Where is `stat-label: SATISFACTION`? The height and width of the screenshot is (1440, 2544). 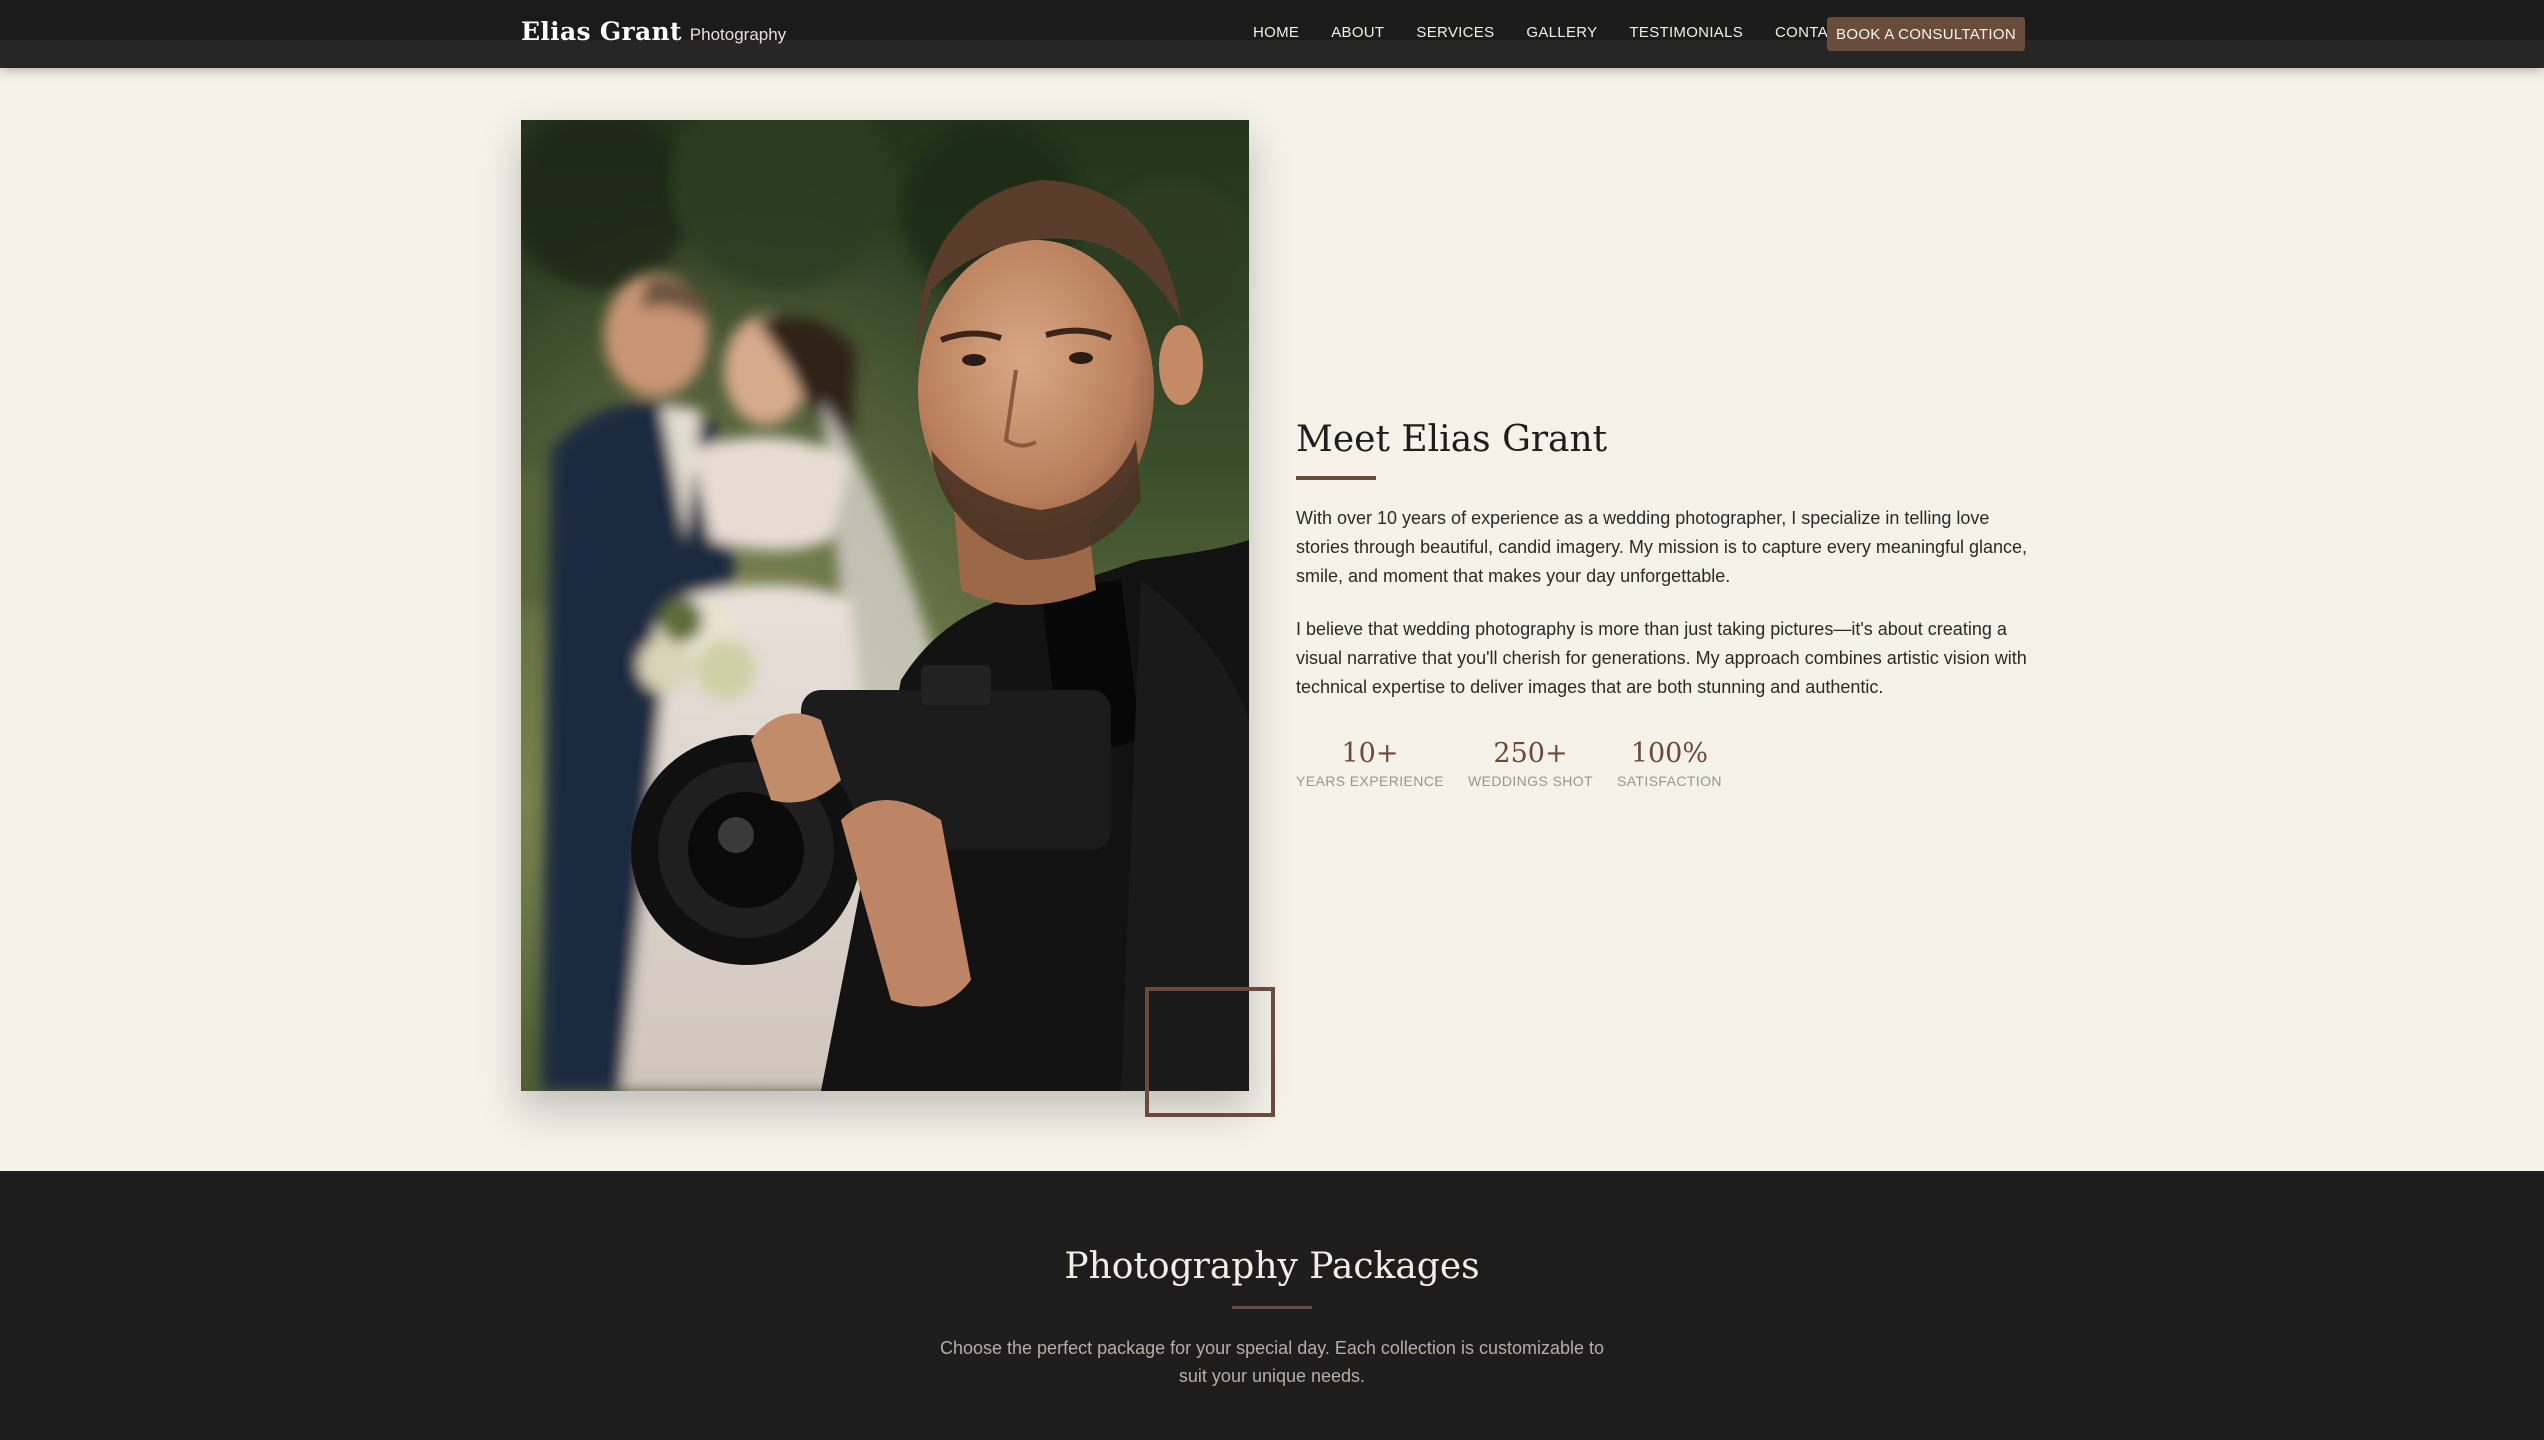 stat-label: SATISFACTION is located at coordinates (1669, 781).